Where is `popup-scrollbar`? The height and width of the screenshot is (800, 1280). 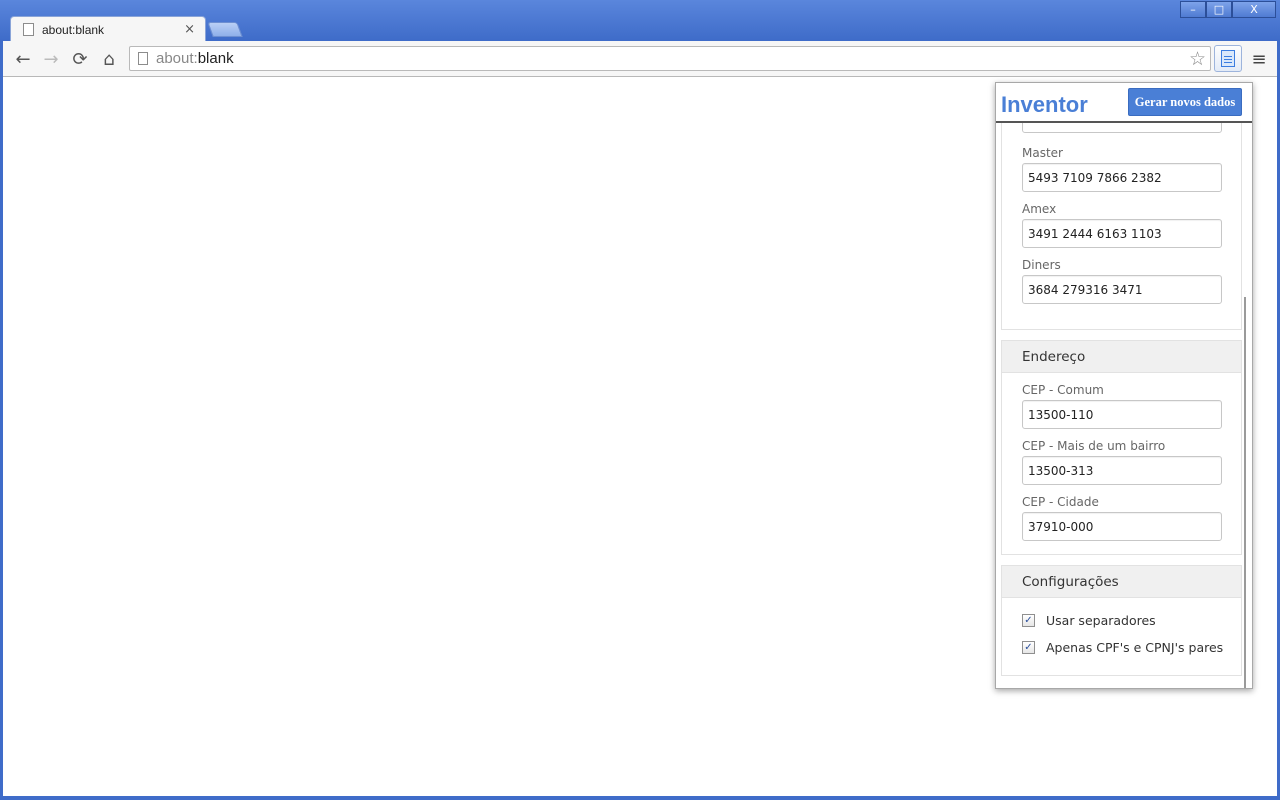
popup-scrollbar is located at coordinates (1245, 492).